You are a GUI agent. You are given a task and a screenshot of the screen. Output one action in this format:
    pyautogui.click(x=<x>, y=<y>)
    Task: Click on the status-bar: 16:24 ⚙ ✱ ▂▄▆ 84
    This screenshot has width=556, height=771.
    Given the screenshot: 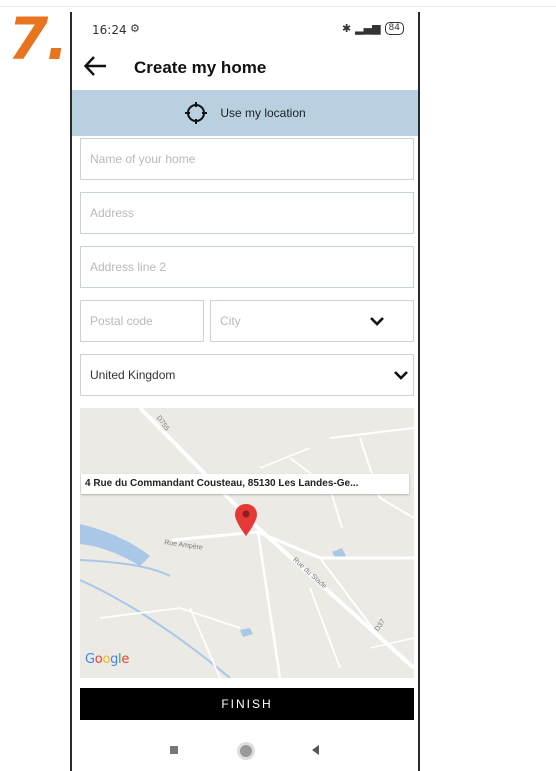 What is the action you would take?
    pyautogui.click(x=245, y=29)
    